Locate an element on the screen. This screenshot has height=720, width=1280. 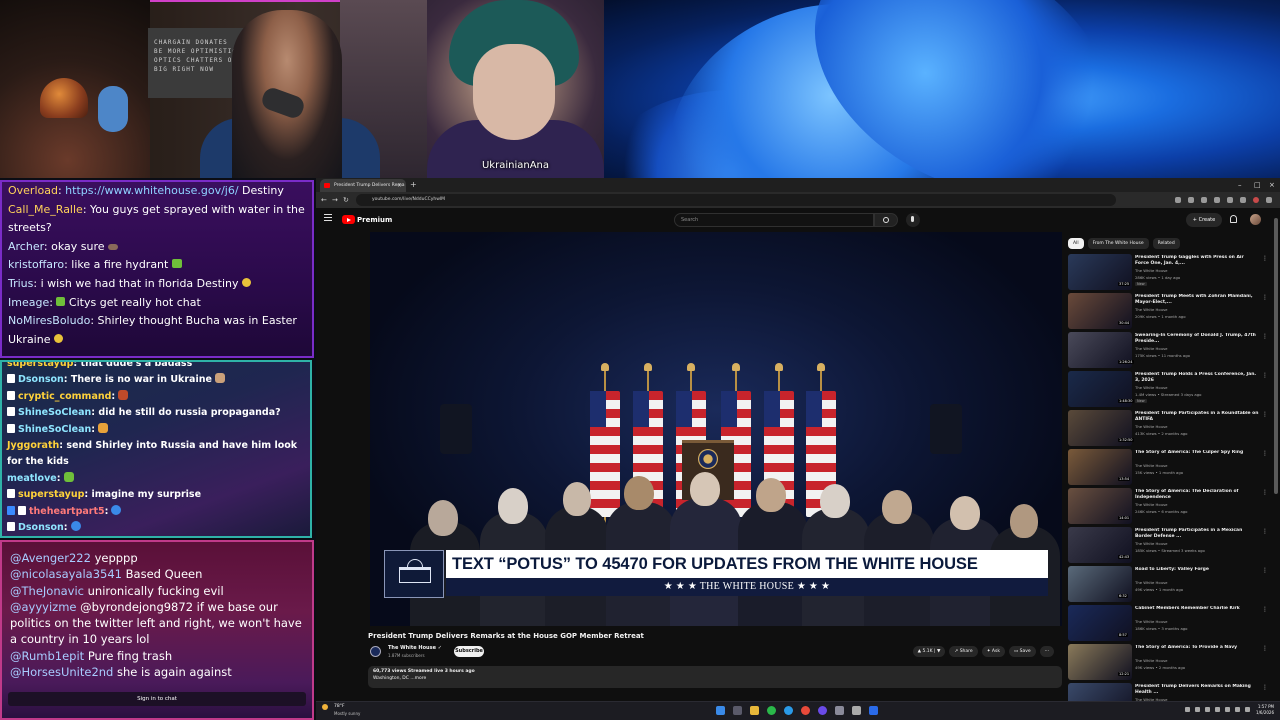
search-button is located at coordinates (886, 220).